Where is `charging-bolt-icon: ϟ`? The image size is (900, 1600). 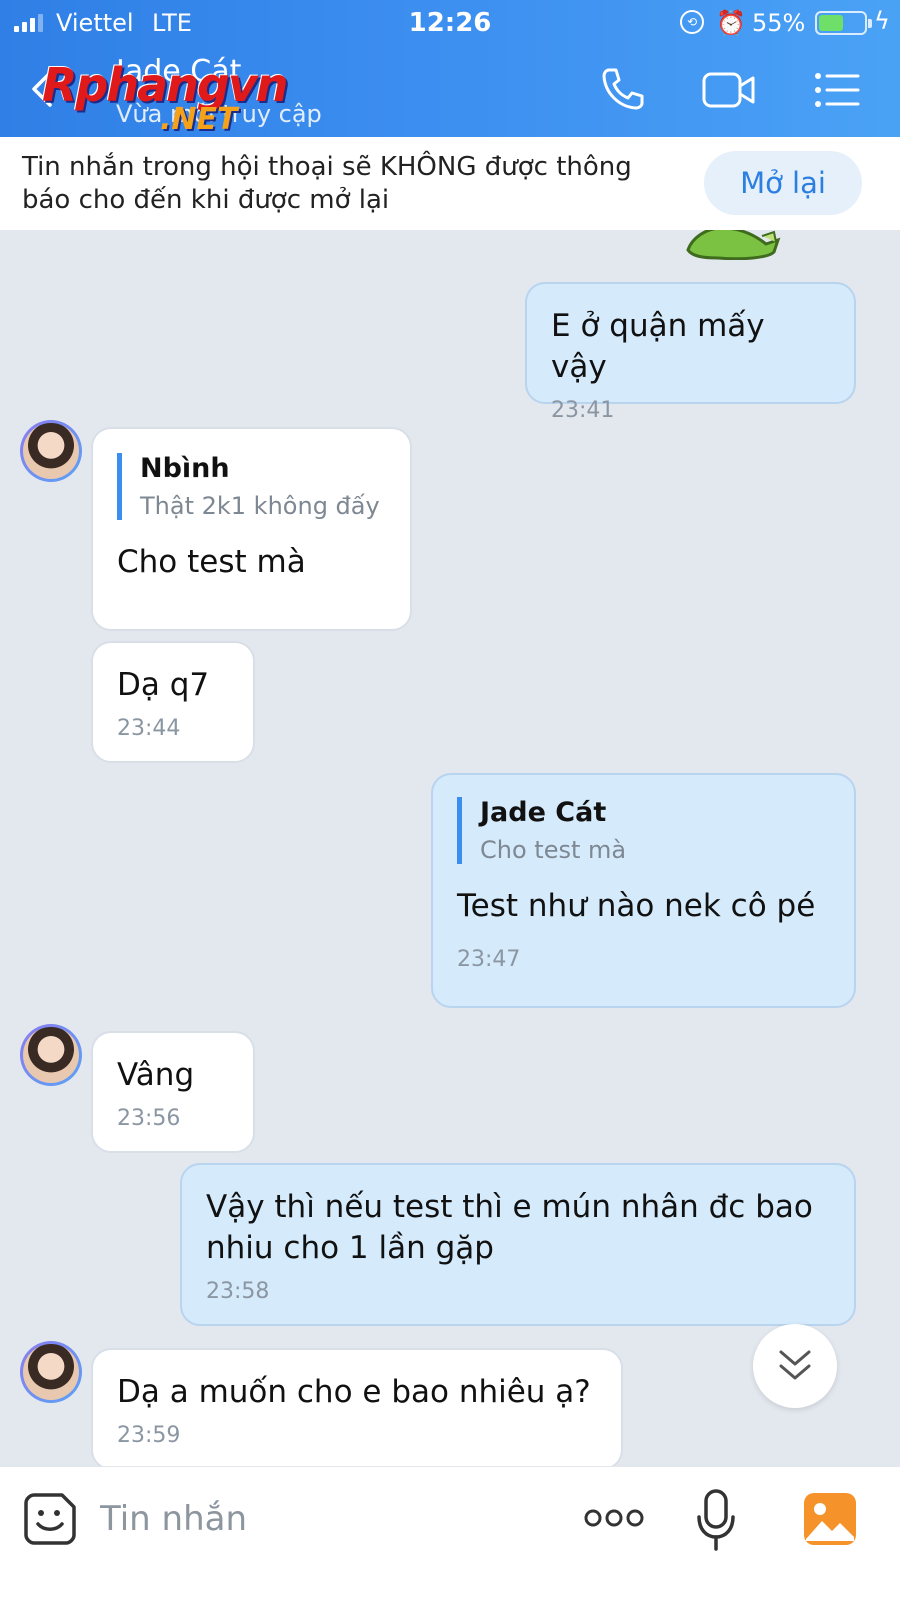 charging-bolt-icon: ϟ is located at coordinates (882, 21).